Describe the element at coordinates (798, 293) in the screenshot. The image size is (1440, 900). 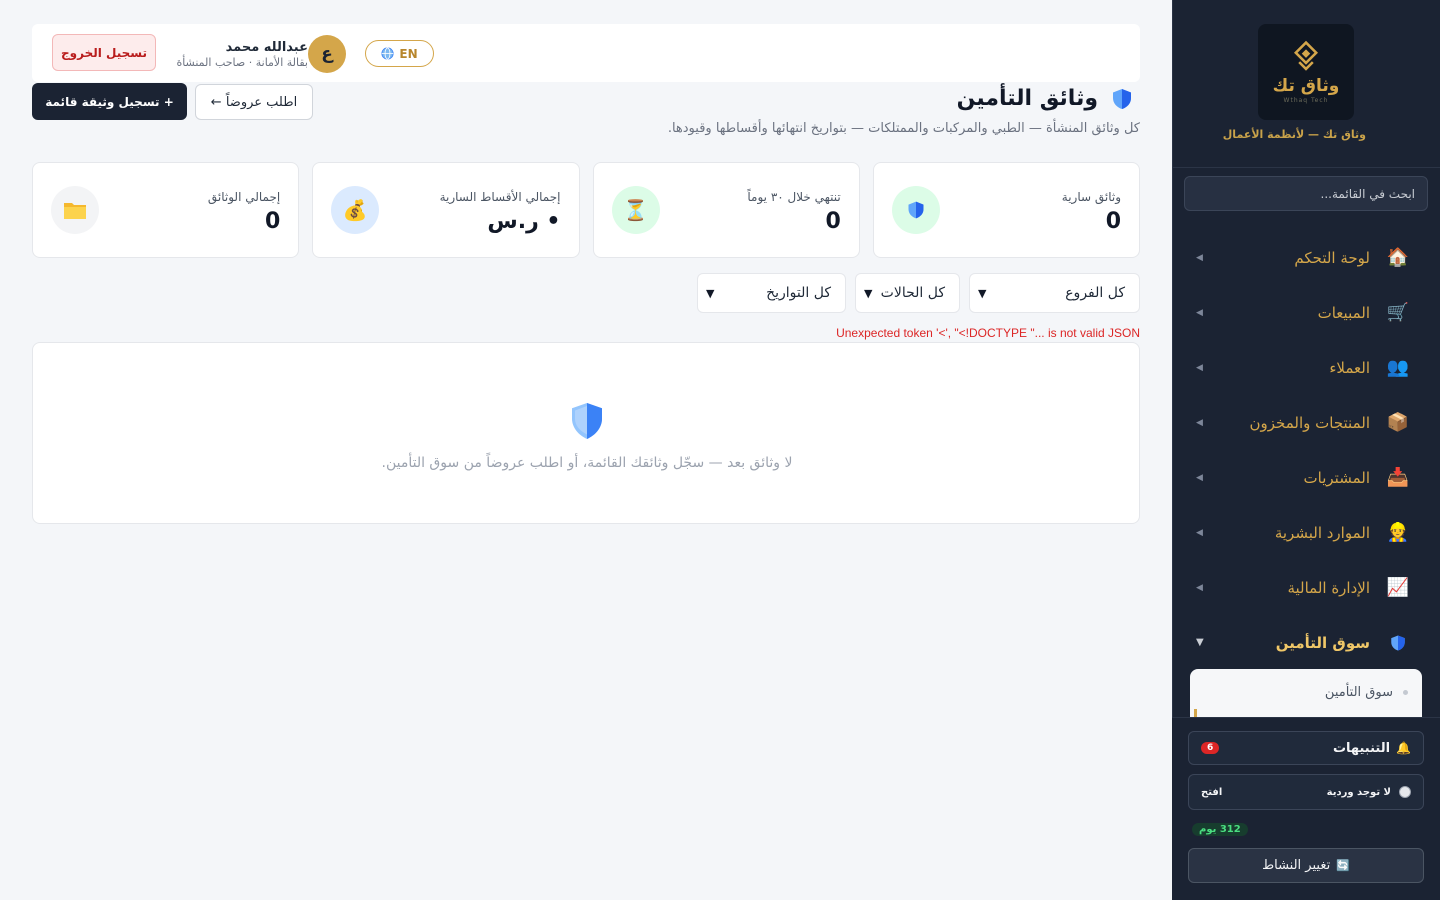
I see `date-filter-value: كل التواريخ` at that location.